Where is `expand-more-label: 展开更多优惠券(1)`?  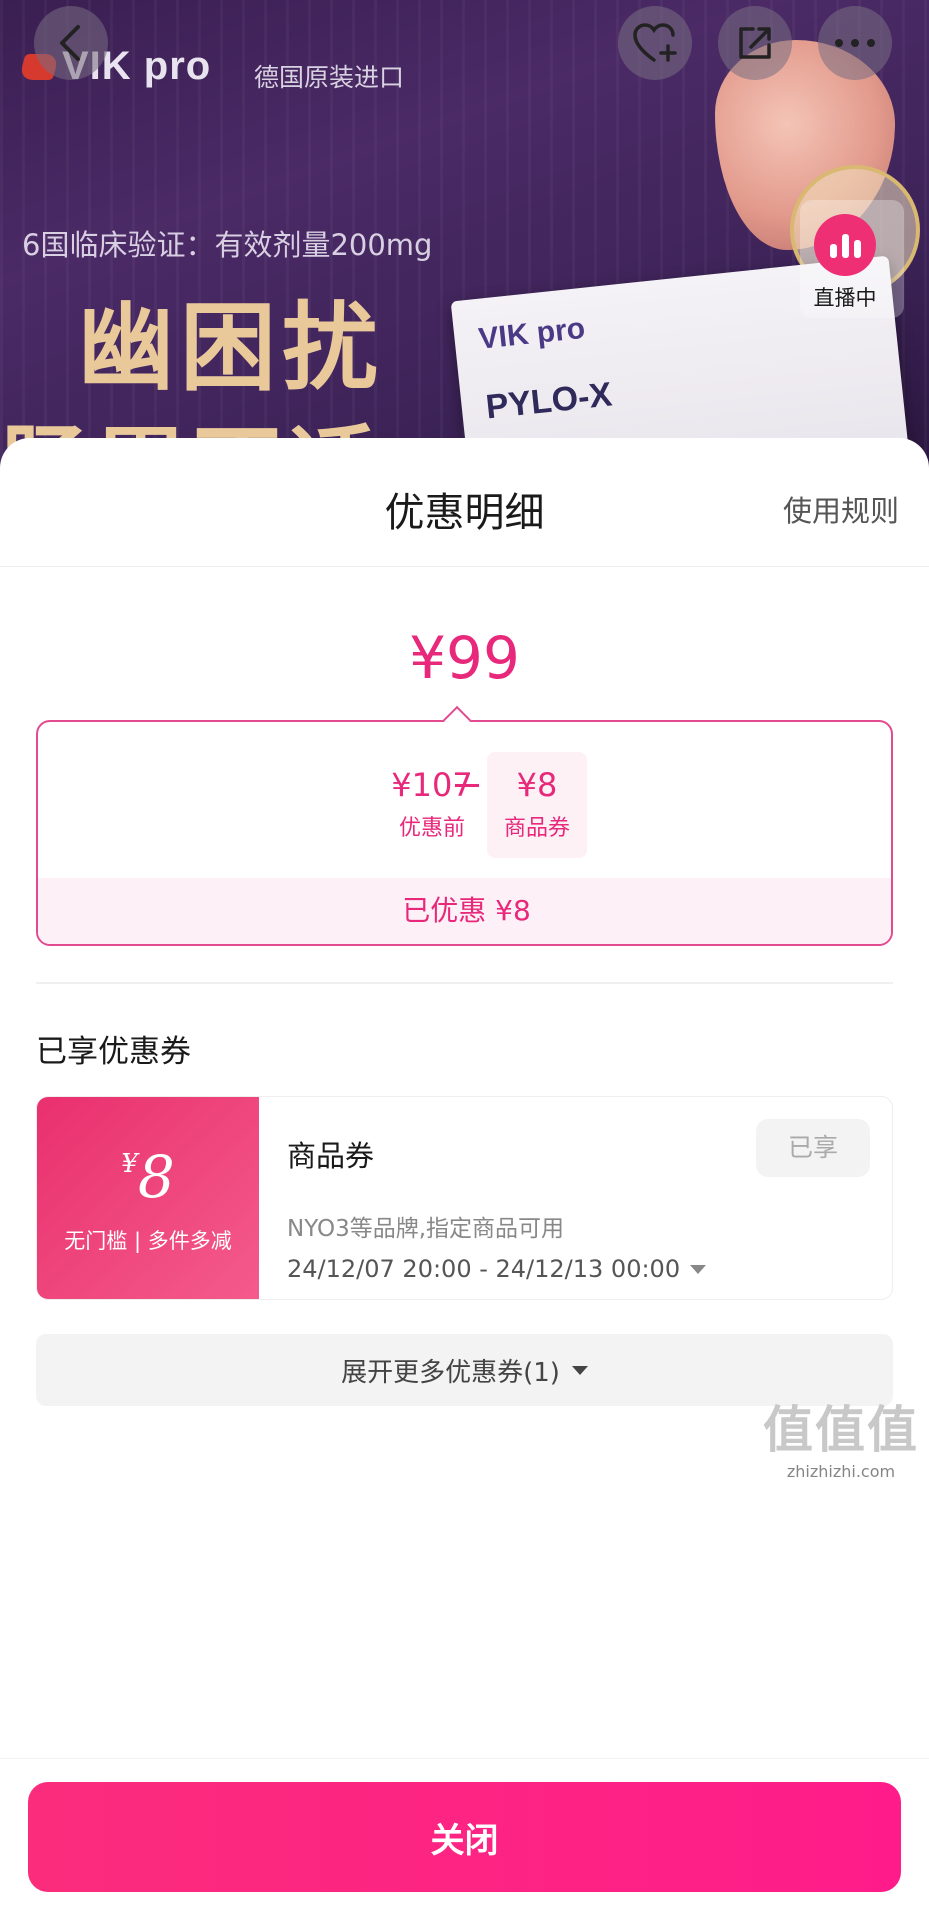 expand-more-label: 展开更多优惠券(1) is located at coordinates (450, 1372).